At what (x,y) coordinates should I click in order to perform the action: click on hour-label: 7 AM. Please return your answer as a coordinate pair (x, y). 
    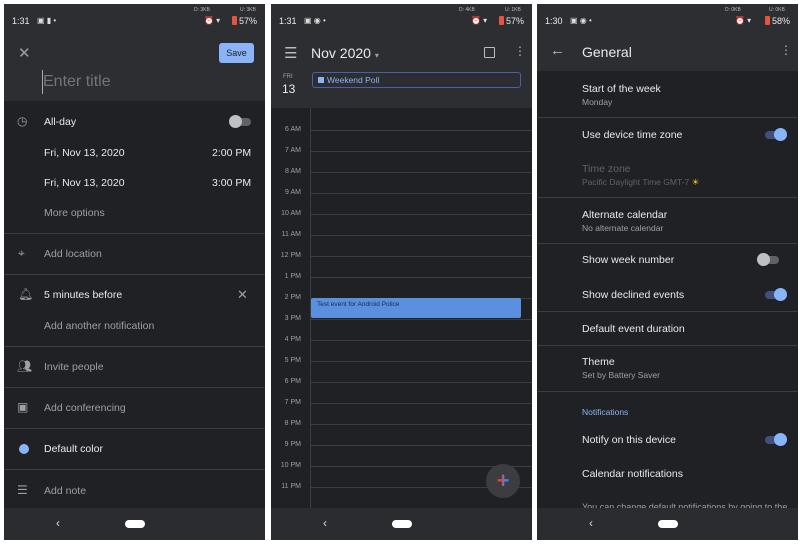
    Looking at the image, I should click on (293, 150).